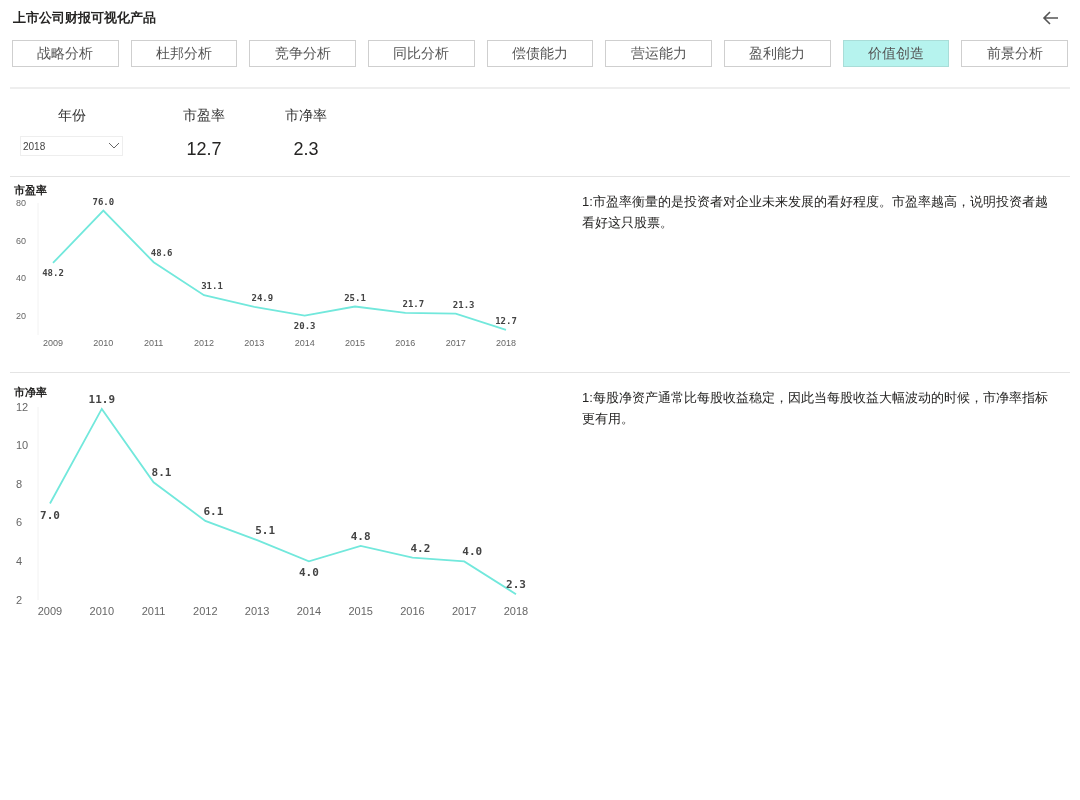  Describe the element at coordinates (53, 272) in the screenshot. I see `data-label: 48.2` at that location.